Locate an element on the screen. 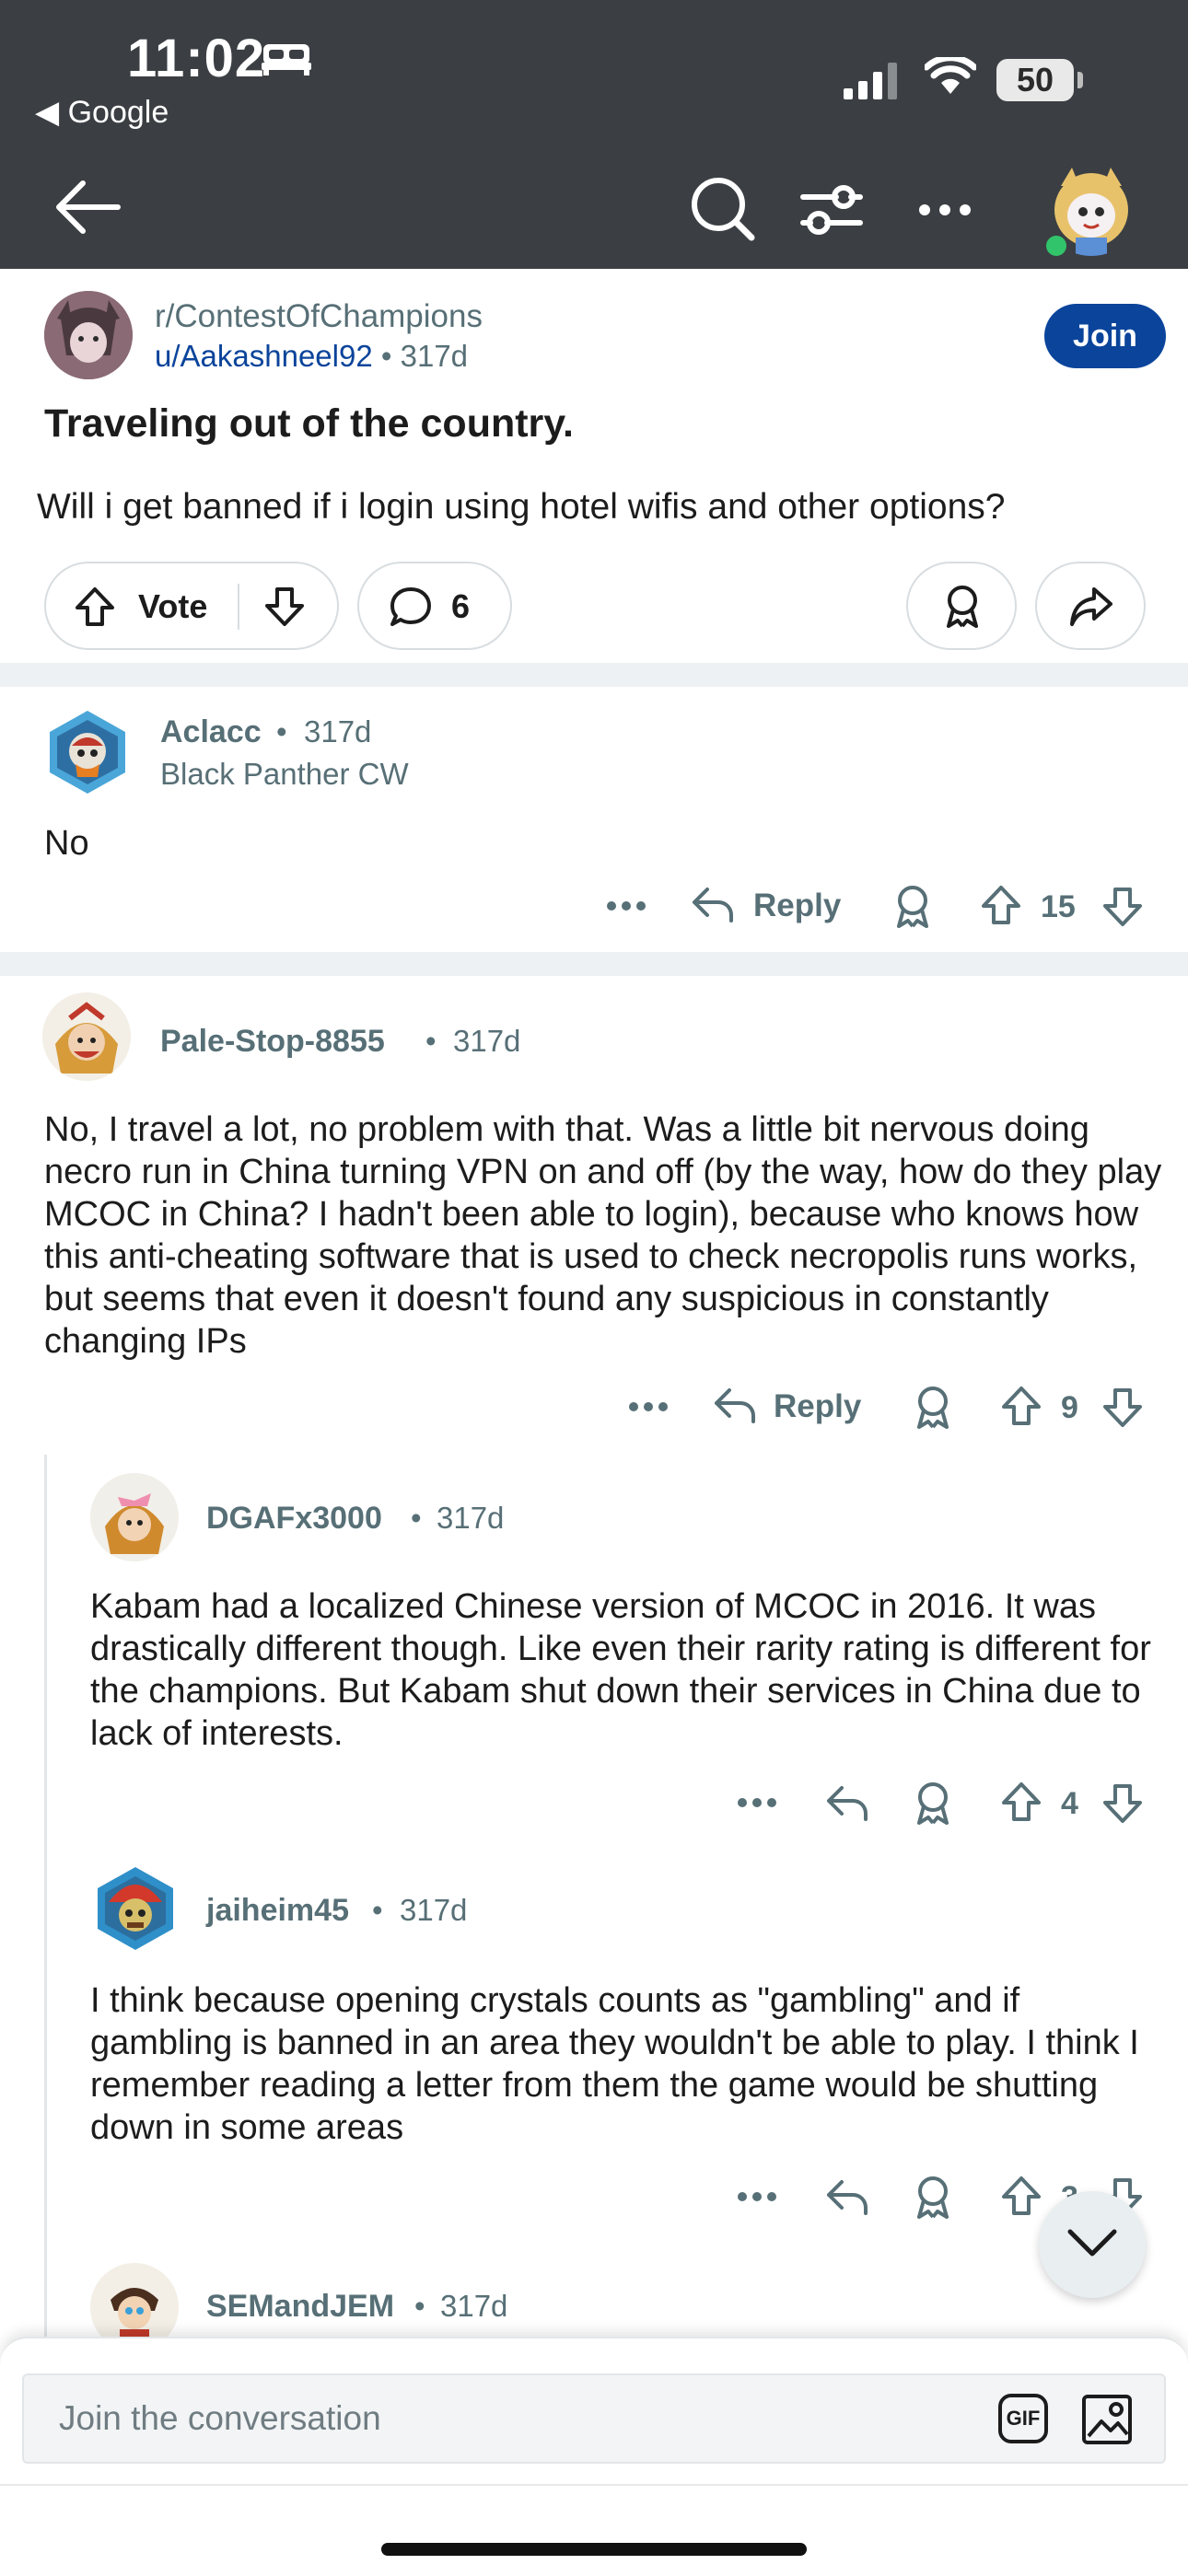 Image resolution: width=1188 pixels, height=2576 pixels. wifi-icon is located at coordinates (951, 77).